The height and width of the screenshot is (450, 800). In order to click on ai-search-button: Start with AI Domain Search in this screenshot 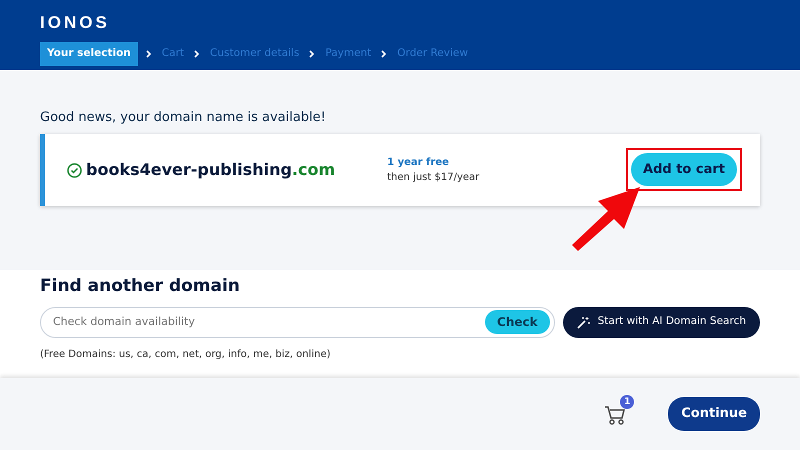, I will do `click(661, 322)`.